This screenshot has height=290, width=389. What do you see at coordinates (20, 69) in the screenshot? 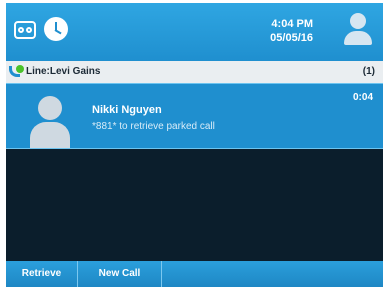
I see `line-status-dot` at bounding box center [20, 69].